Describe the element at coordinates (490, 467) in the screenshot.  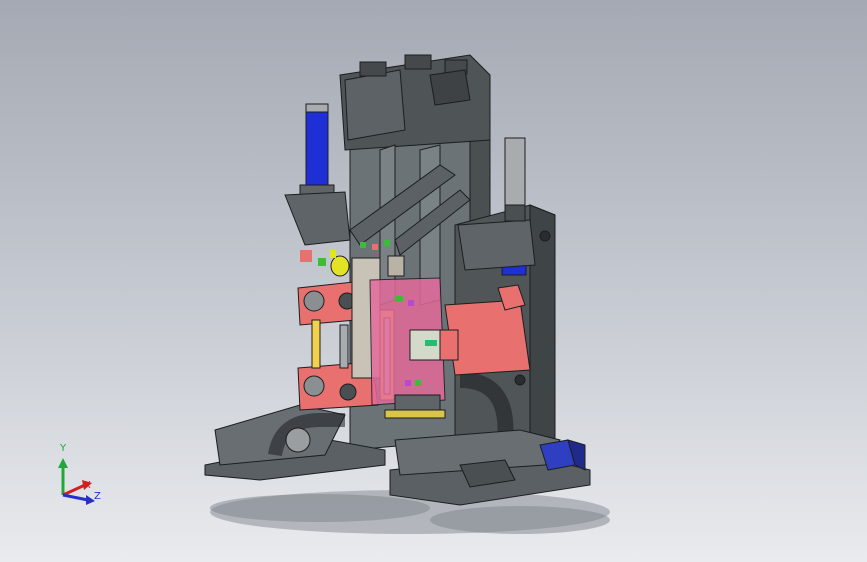
I see `right-foot` at that location.